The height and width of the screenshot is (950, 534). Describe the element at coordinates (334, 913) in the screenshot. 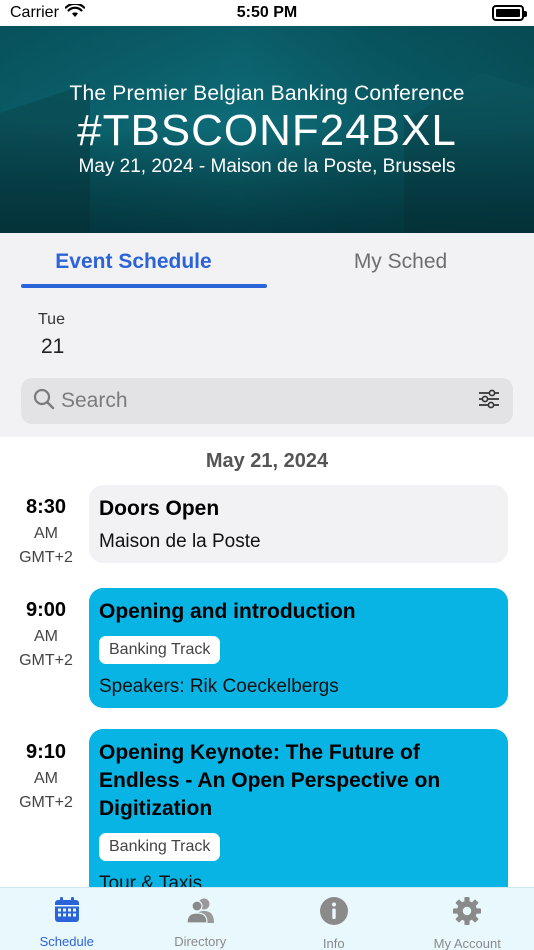

I see `info-icon` at that location.